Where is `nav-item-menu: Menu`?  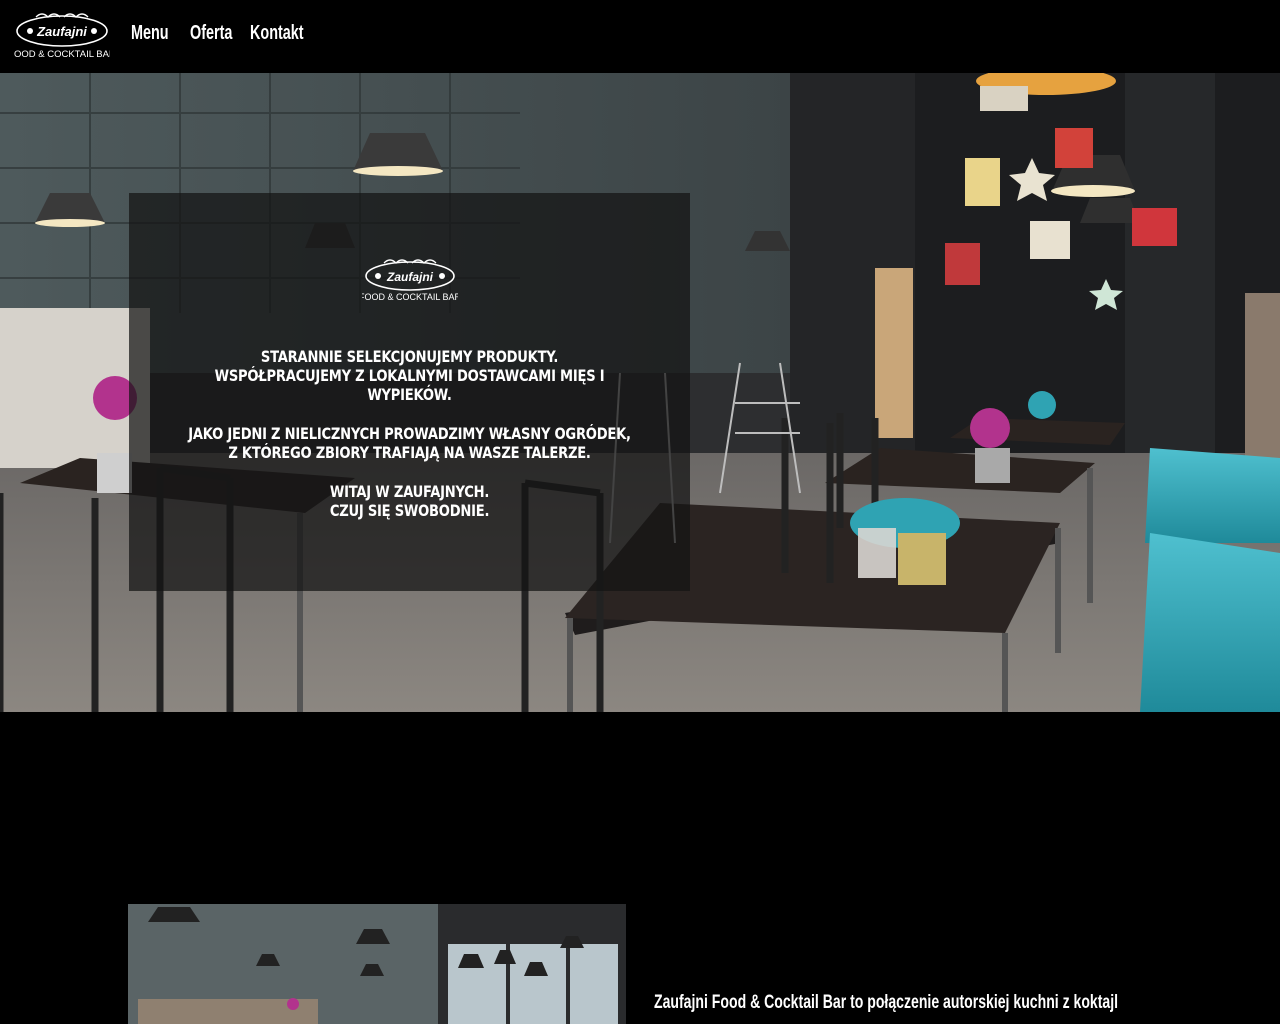
nav-item-menu: Menu is located at coordinates (150, 33).